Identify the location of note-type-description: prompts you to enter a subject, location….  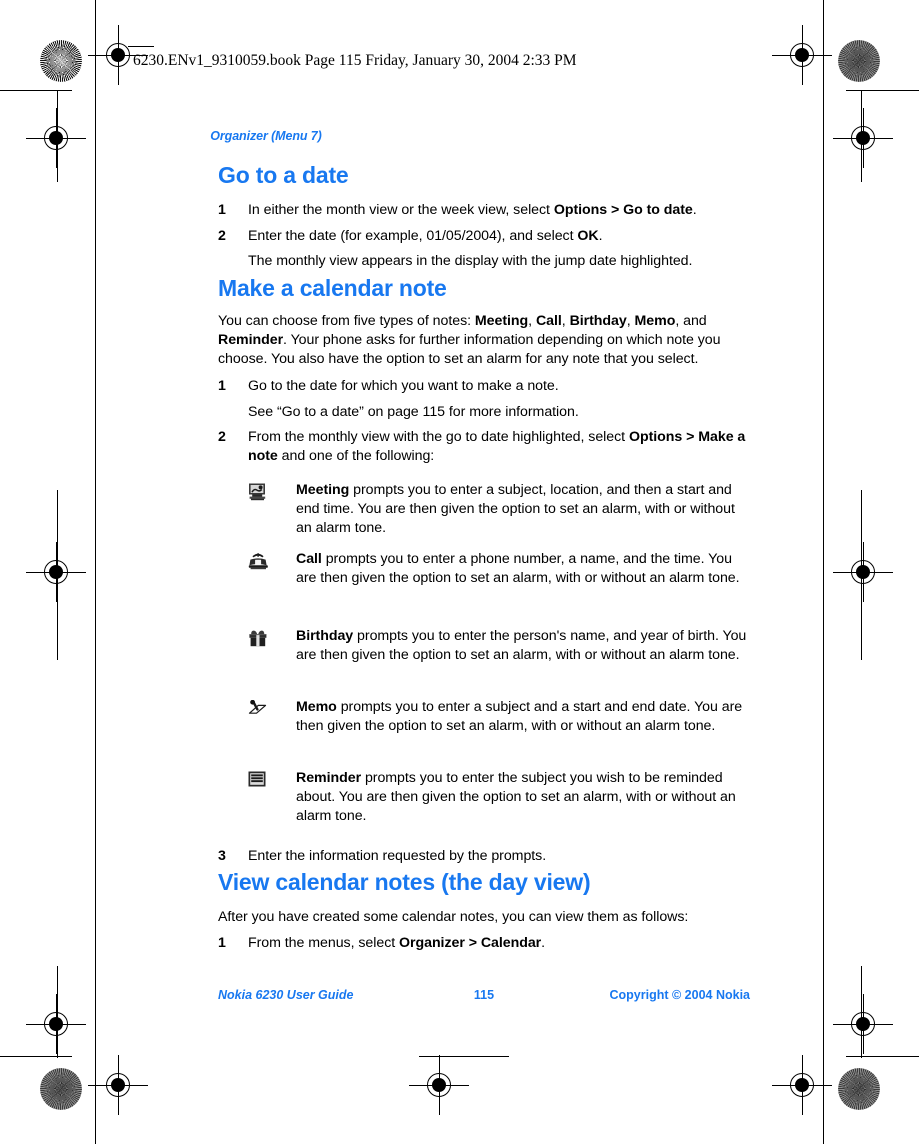
(515, 509).